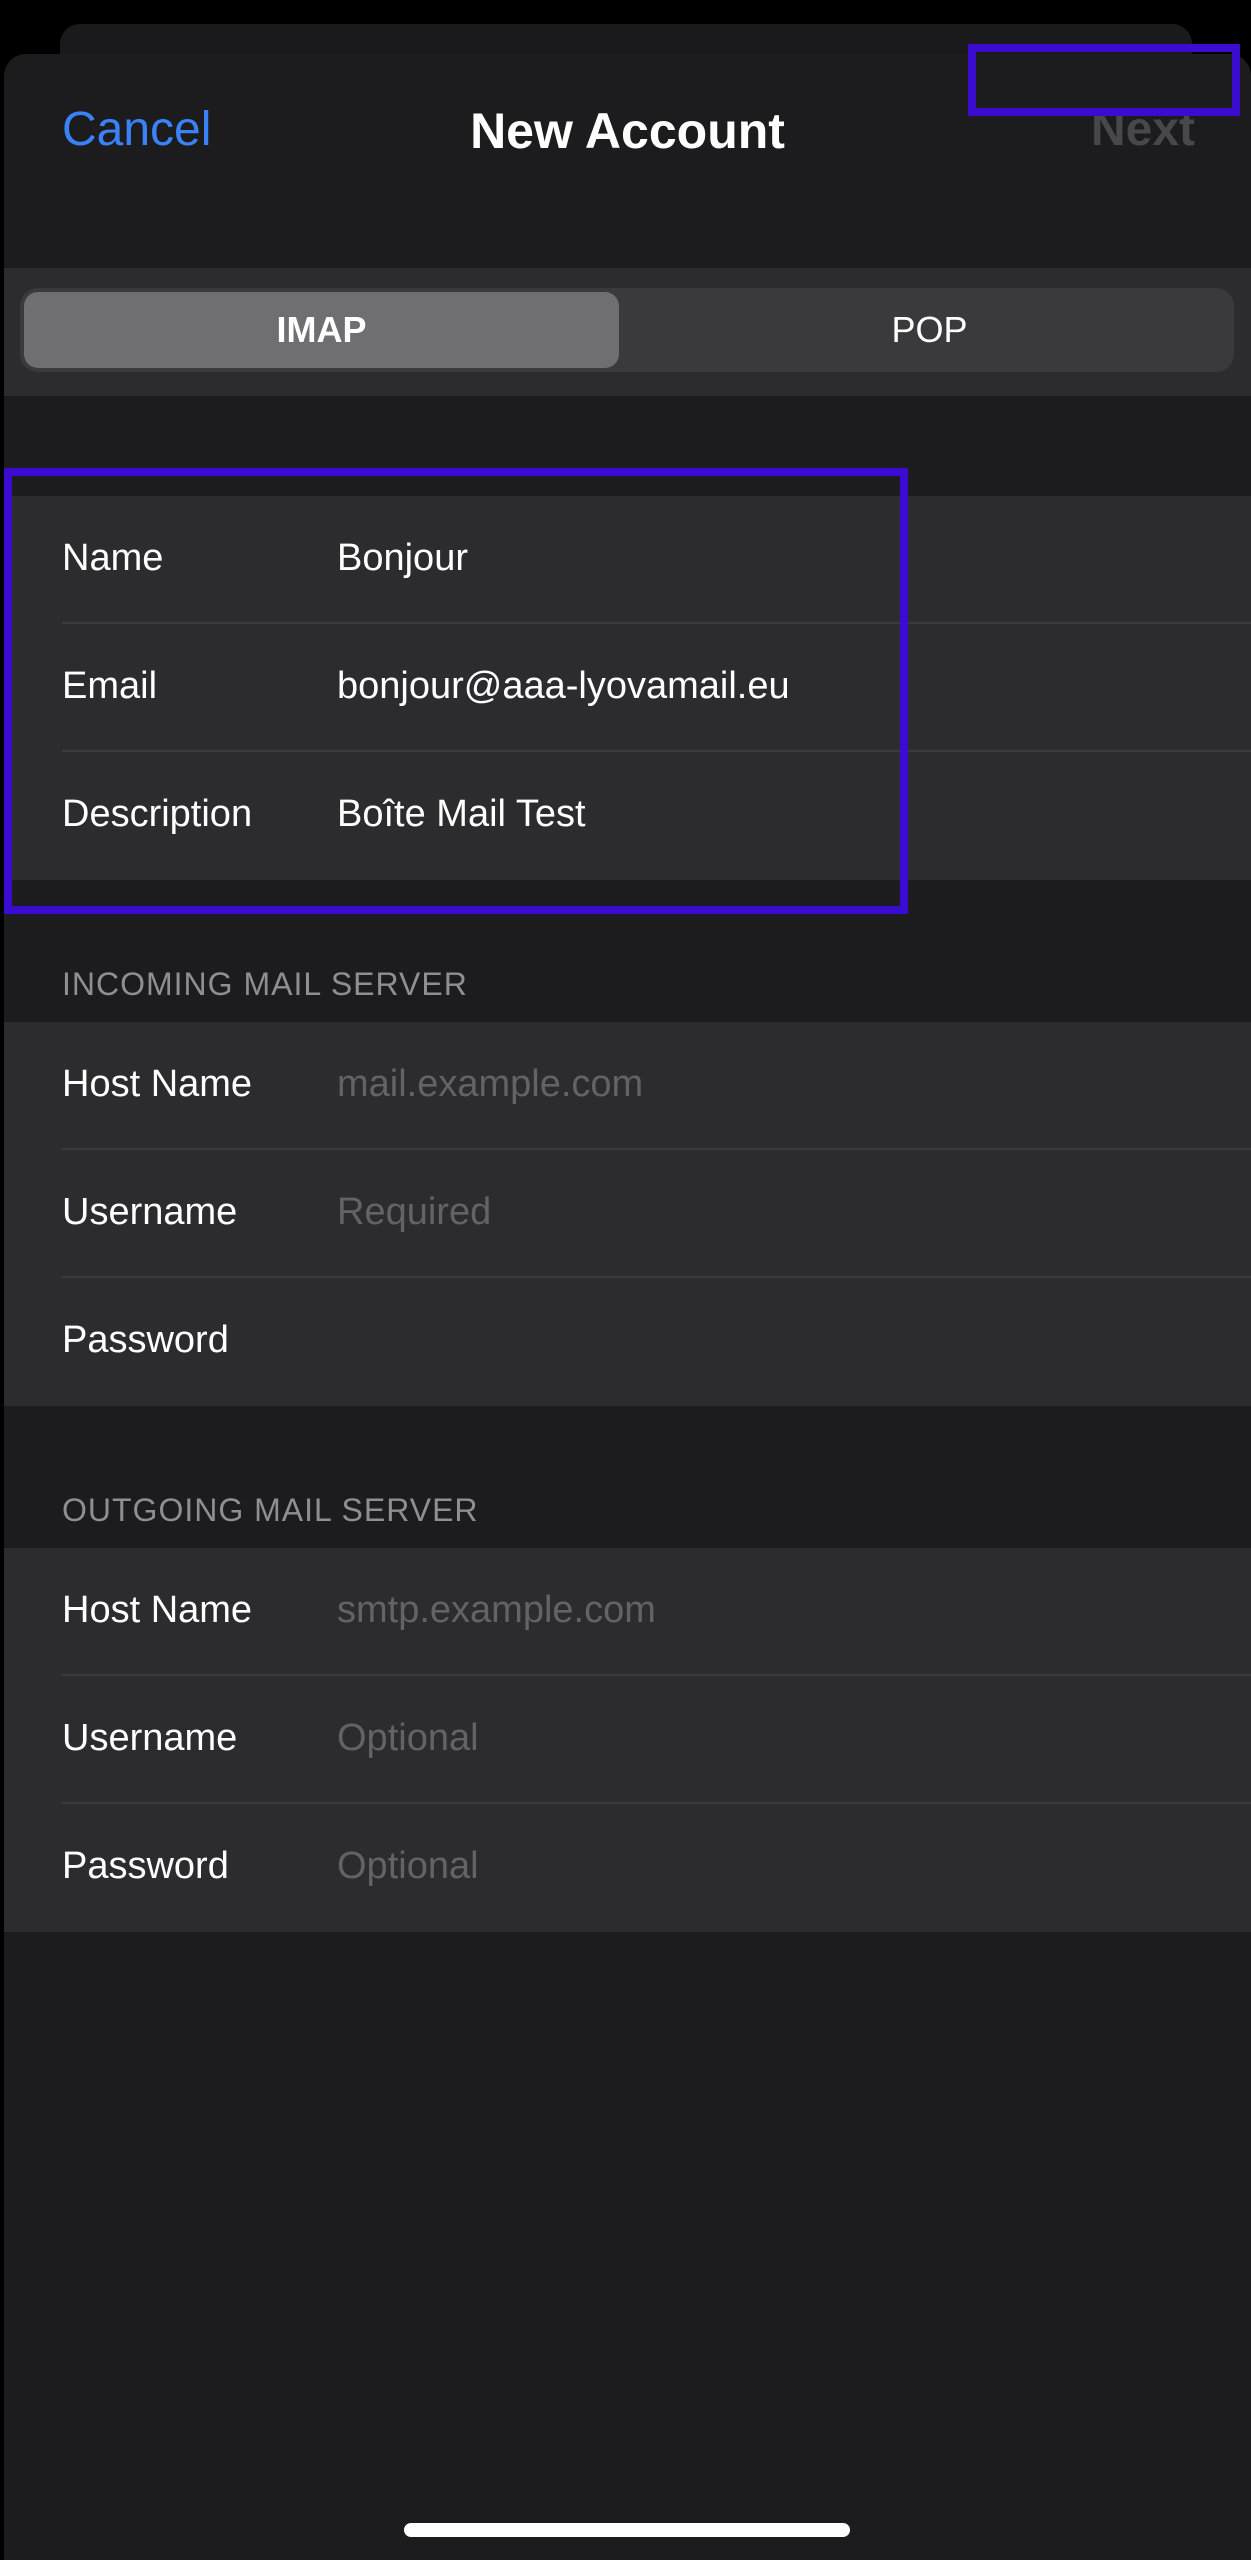  I want to click on outgoing-password-label: Password, so click(145, 1866).